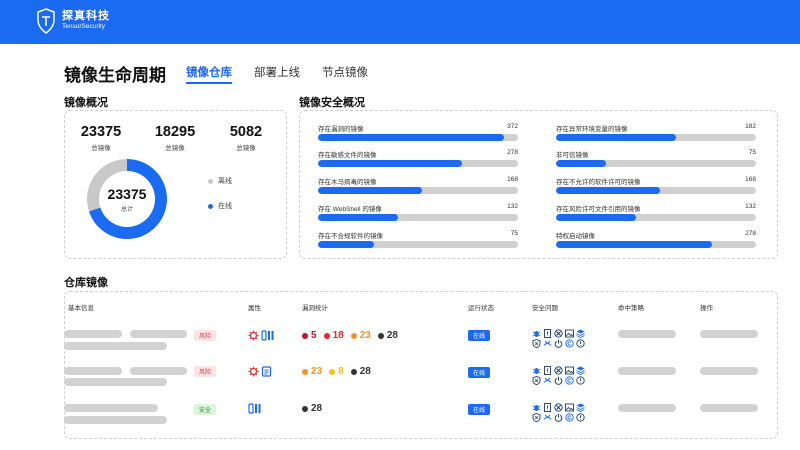 The height and width of the screenshot is (450, 800). I want to click on security-metric-row: 存在漏洞的镜像 372, so click(418, 132).